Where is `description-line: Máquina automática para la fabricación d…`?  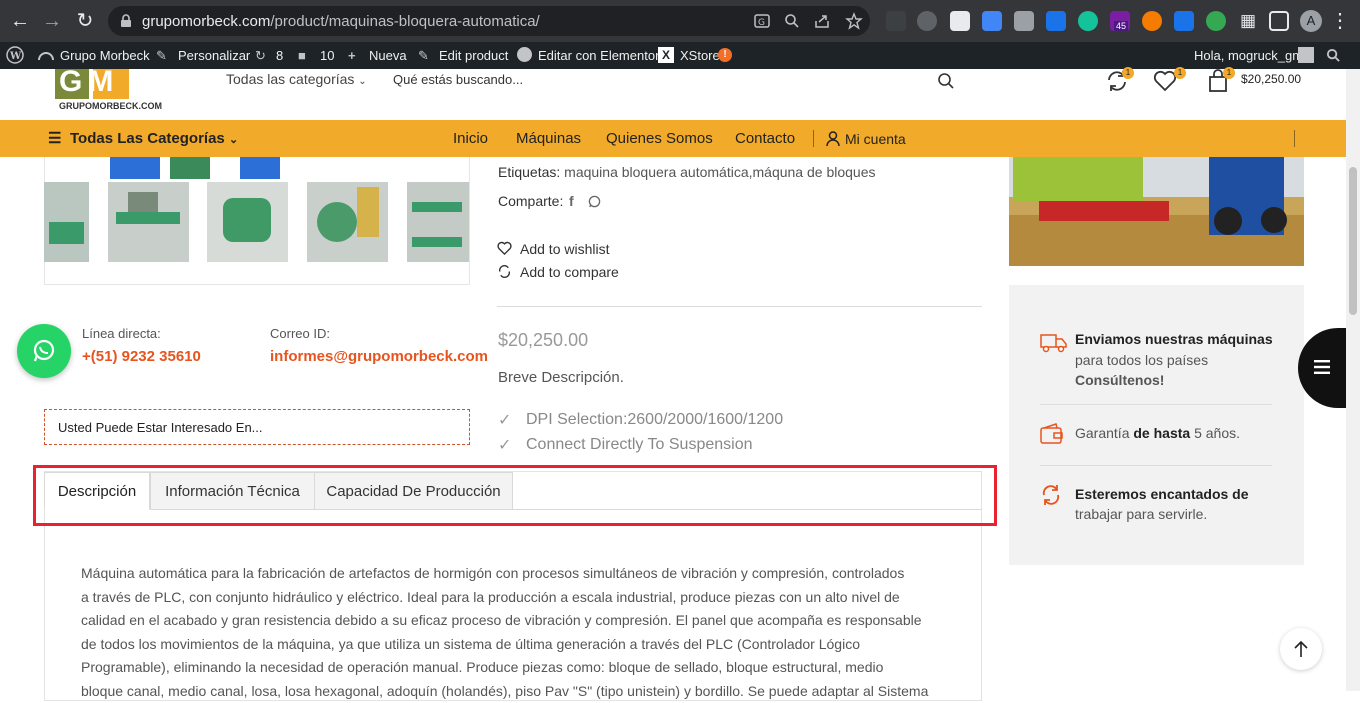 description-line: Máquina automática para la fabricación d… is located at coordinates (513, 574).